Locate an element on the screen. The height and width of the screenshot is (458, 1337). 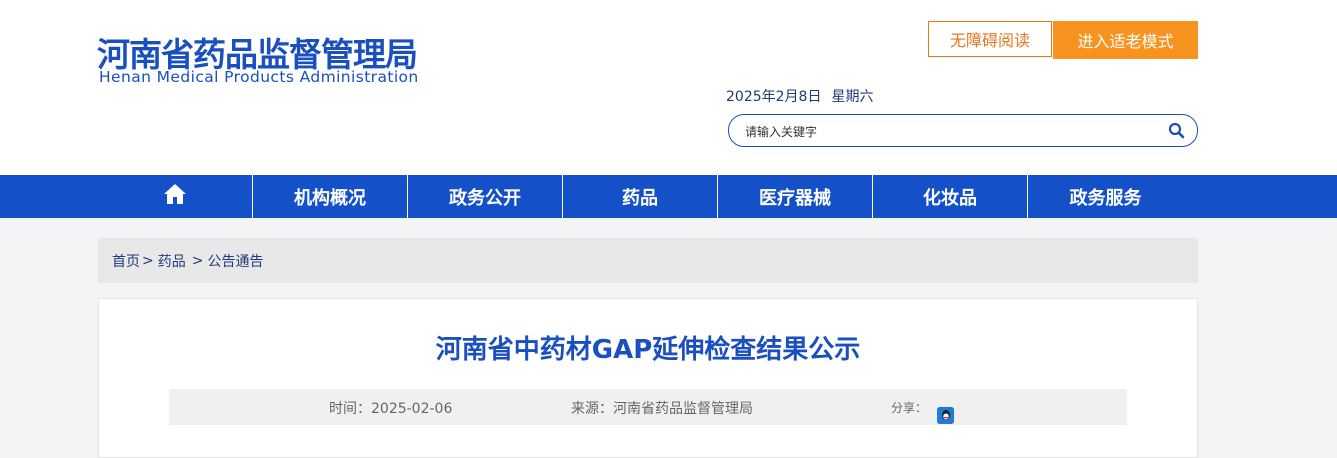
article-time: 时间：2025-02-06 is located at coordinates (391, 409).